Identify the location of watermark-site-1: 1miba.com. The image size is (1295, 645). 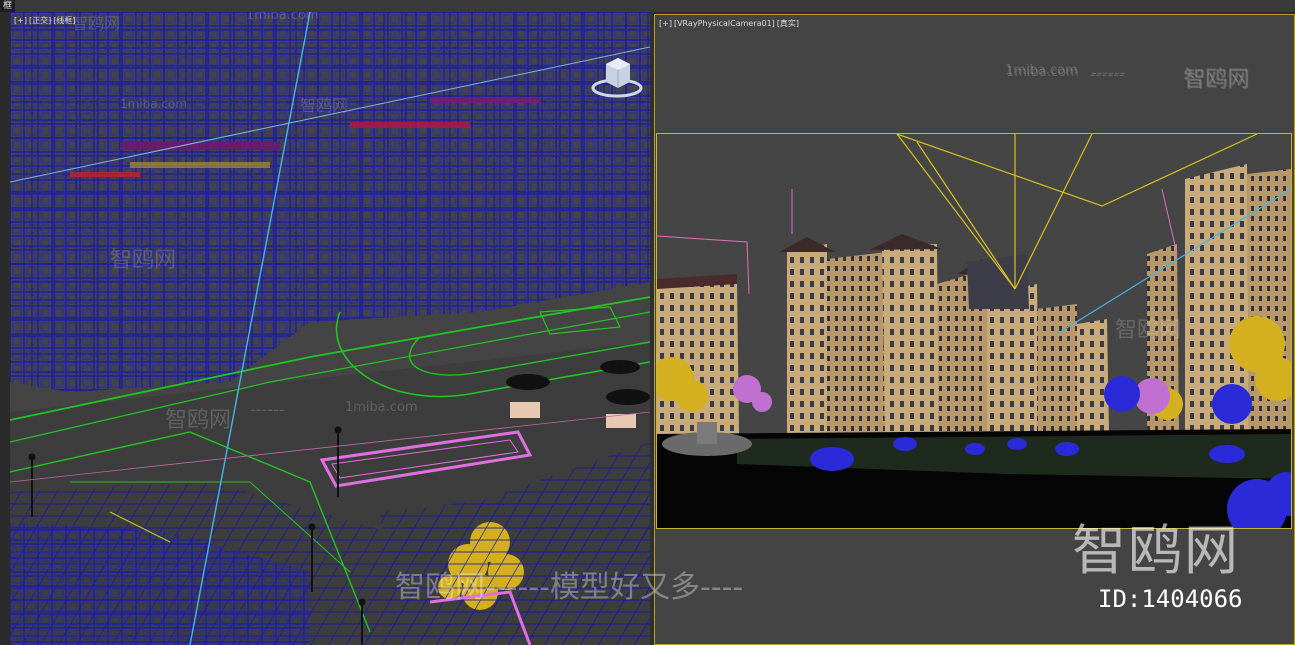
(154, 104).